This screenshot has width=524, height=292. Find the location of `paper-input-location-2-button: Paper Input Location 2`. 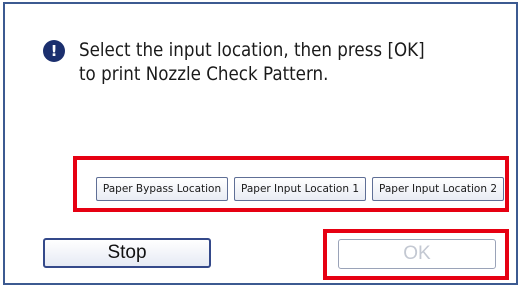

paper-input-location-2-button: Paper Input Location 2 is located at coordinates (438, 189).